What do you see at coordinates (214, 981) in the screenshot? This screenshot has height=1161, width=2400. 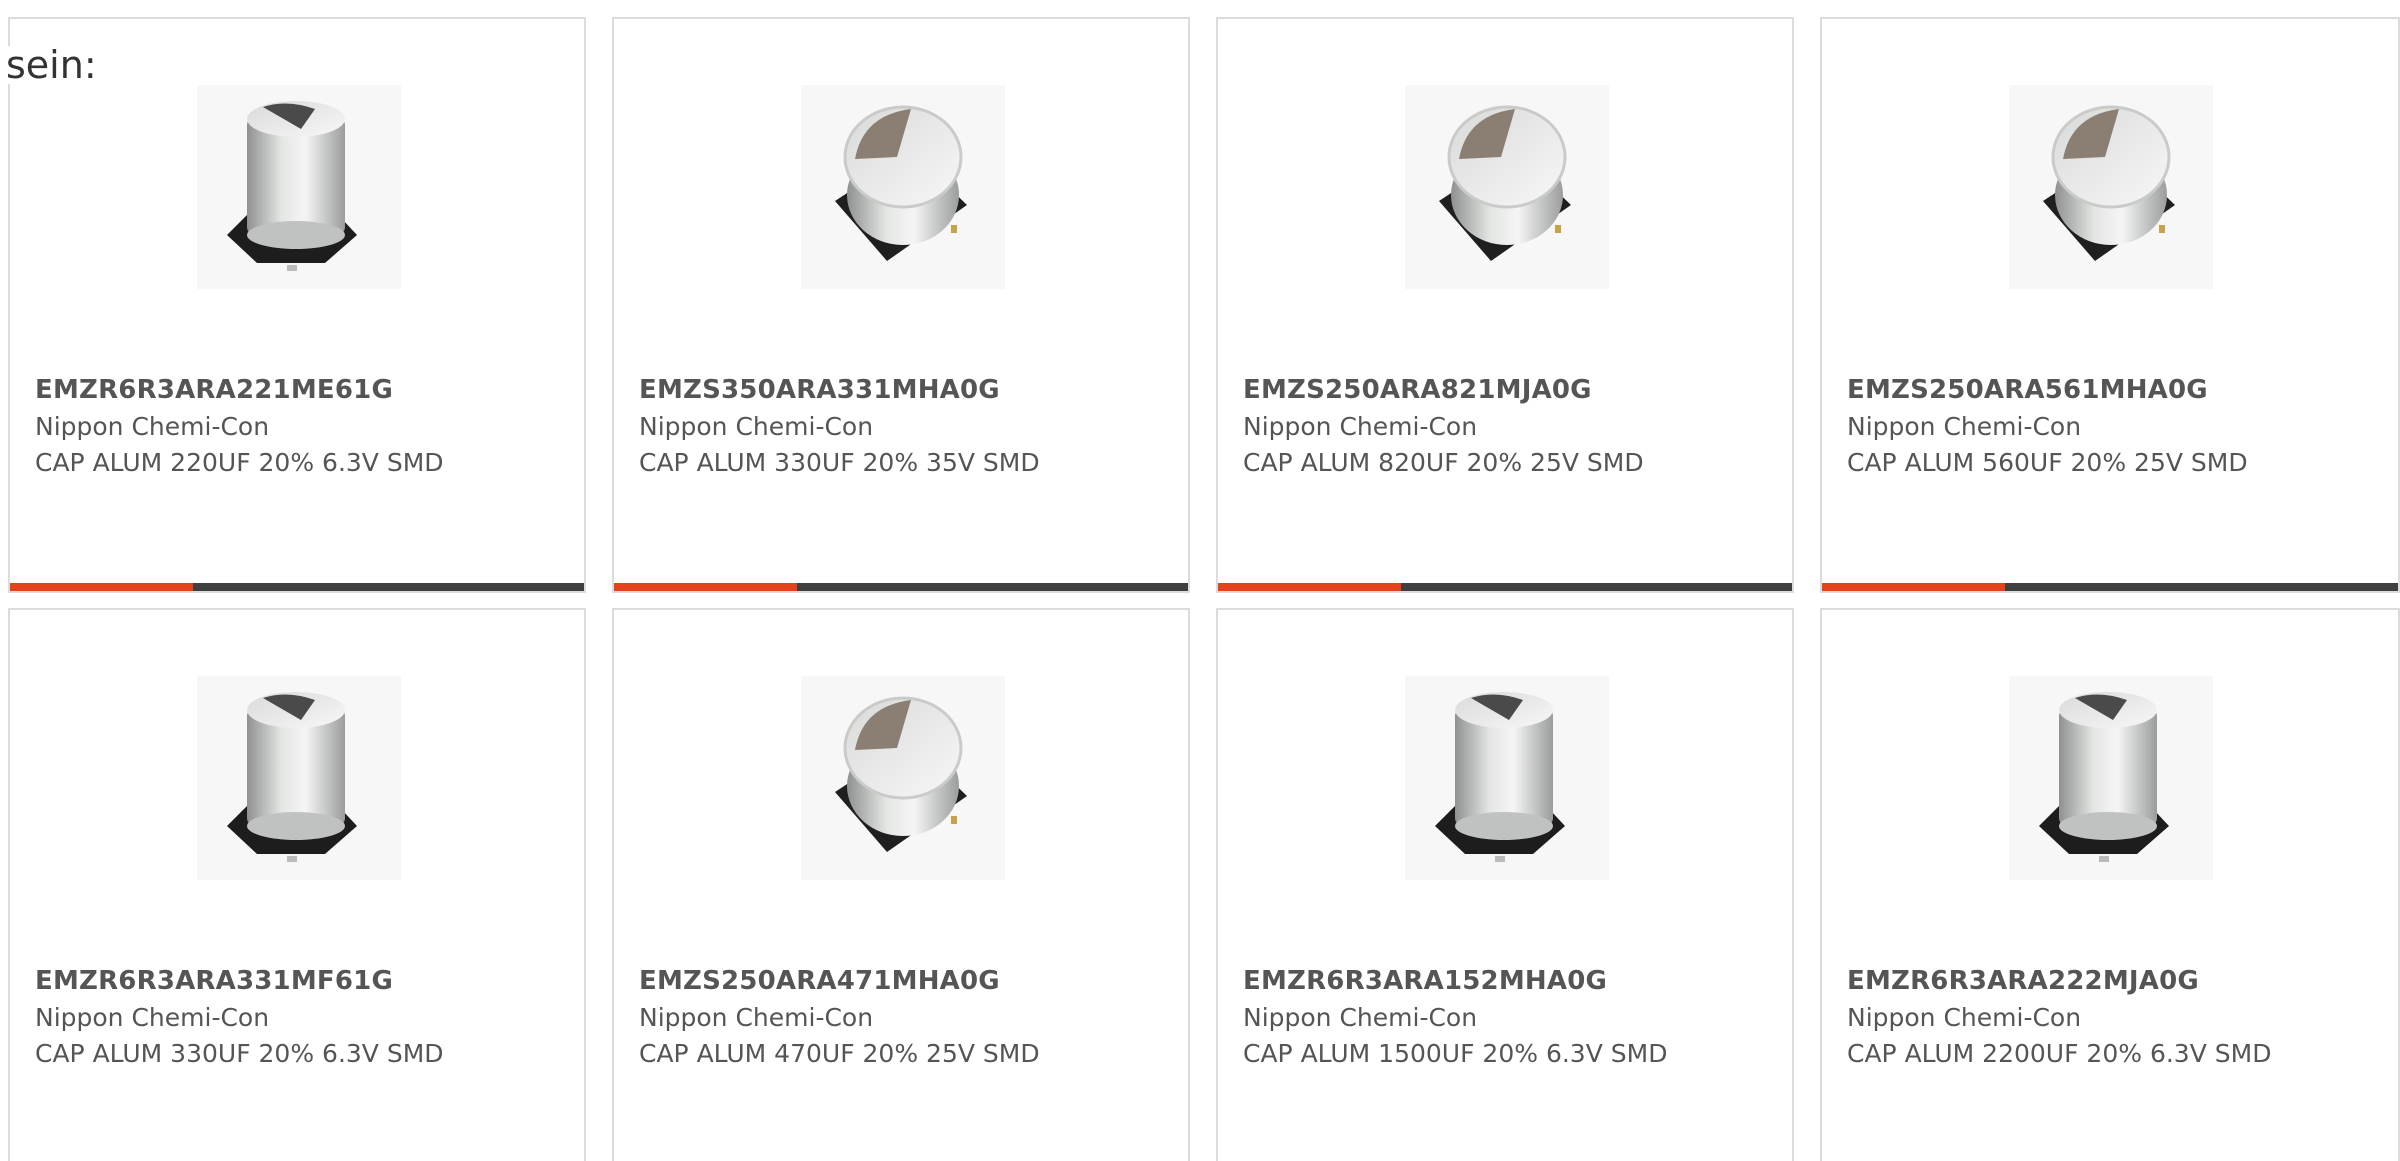 I see `part-number: EMZR6R3ARA331MF61G` at bounding box center [214, 981].